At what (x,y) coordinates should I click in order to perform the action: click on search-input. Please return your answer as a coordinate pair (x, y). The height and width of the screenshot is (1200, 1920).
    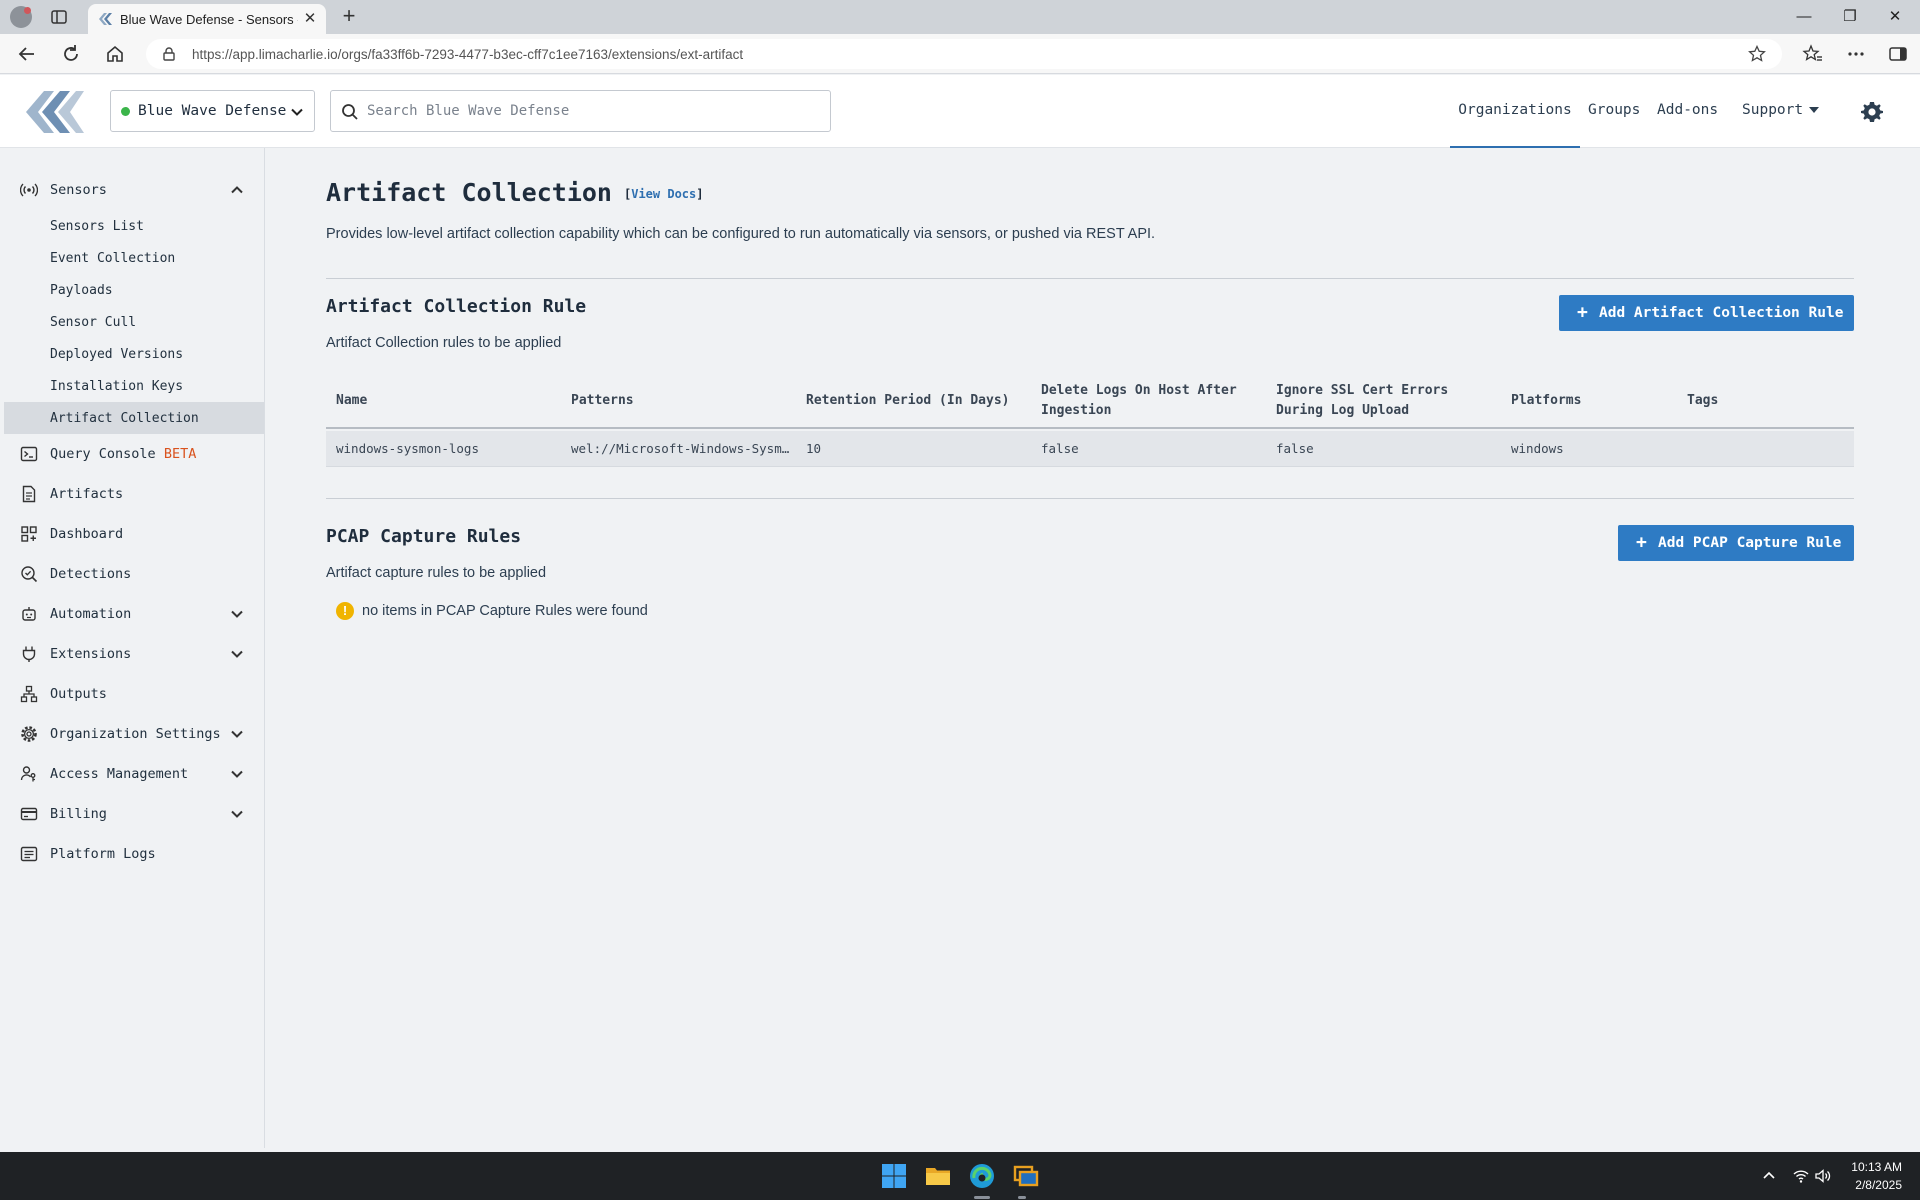
    Looking at the image, I should click on (592, 111).